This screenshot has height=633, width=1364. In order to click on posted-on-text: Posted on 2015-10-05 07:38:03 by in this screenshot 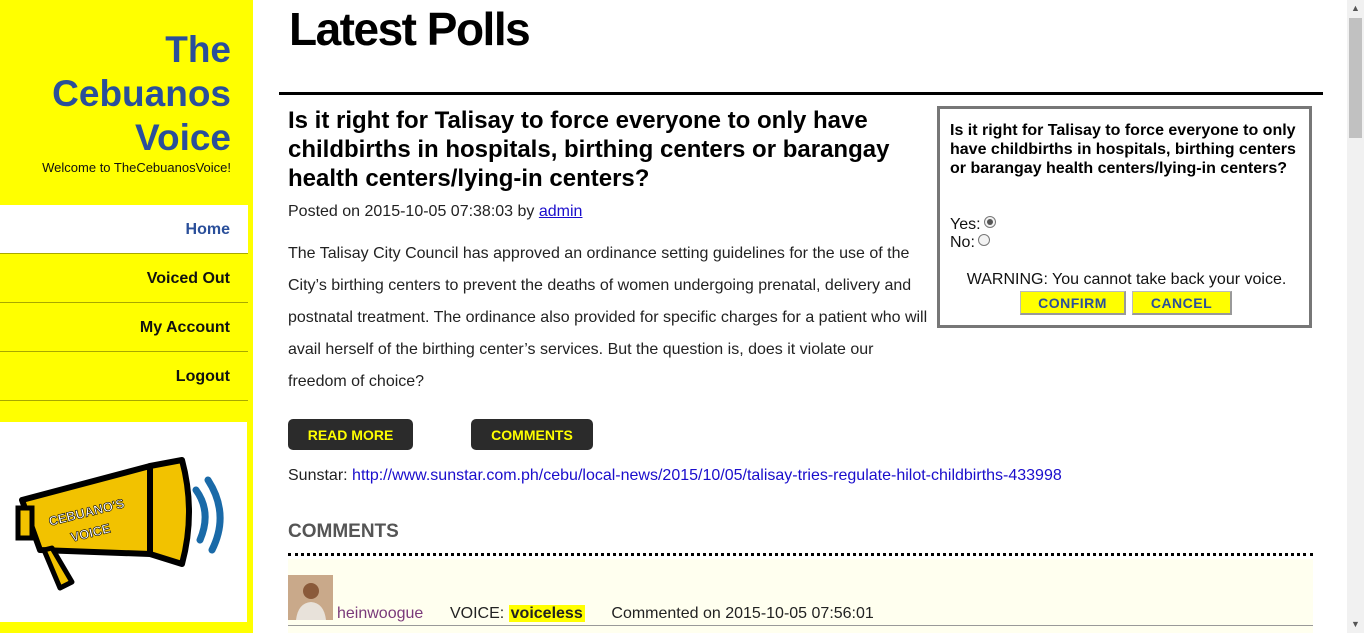, I will do `click(411, 211)`.